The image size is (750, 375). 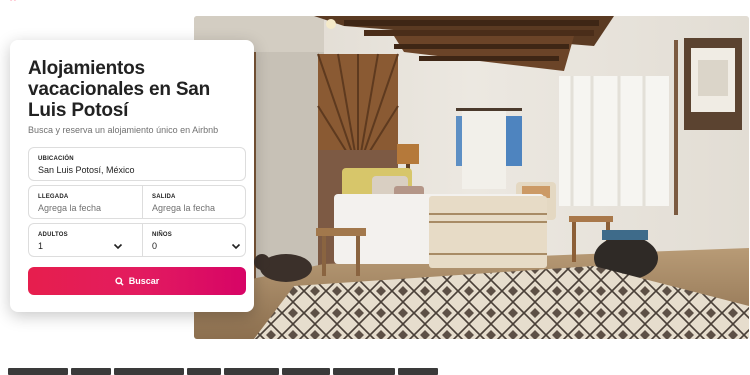 I want to click on airbnb-belo-icon, so click(x=13, y=0).